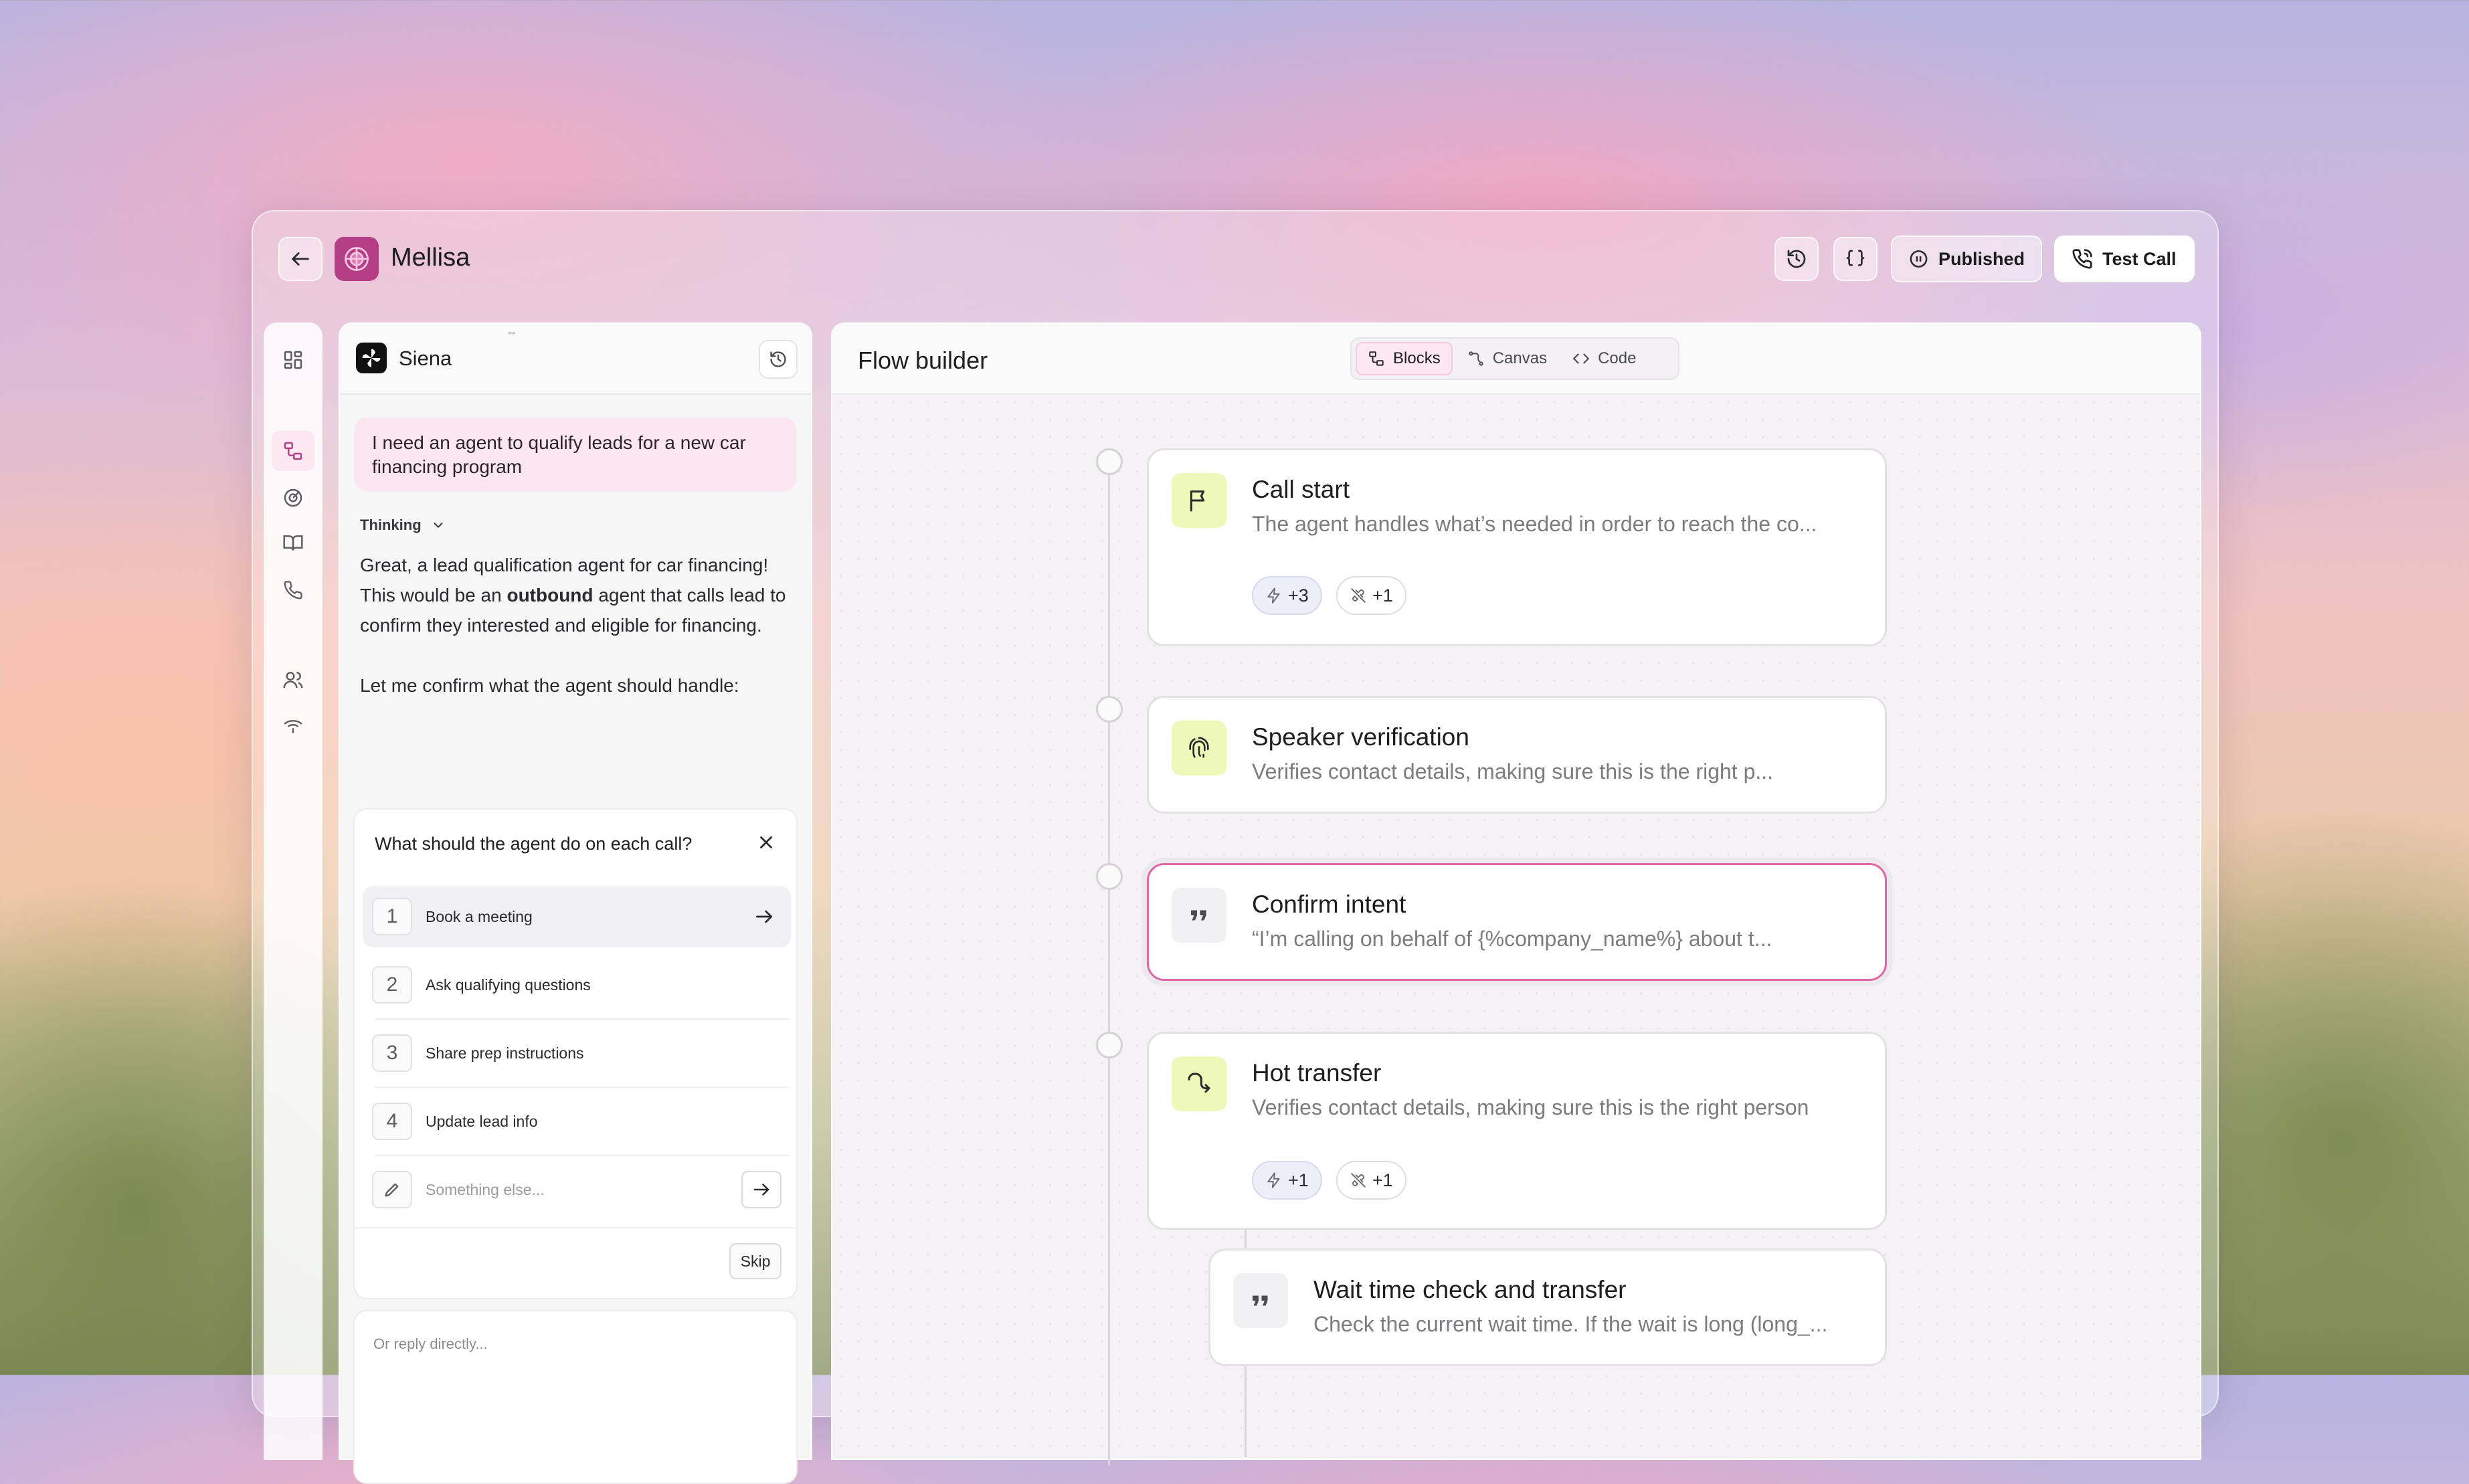 The height and width of the screenshot is (1484, 2469). I want to click on users-icon, so click(293, 680).